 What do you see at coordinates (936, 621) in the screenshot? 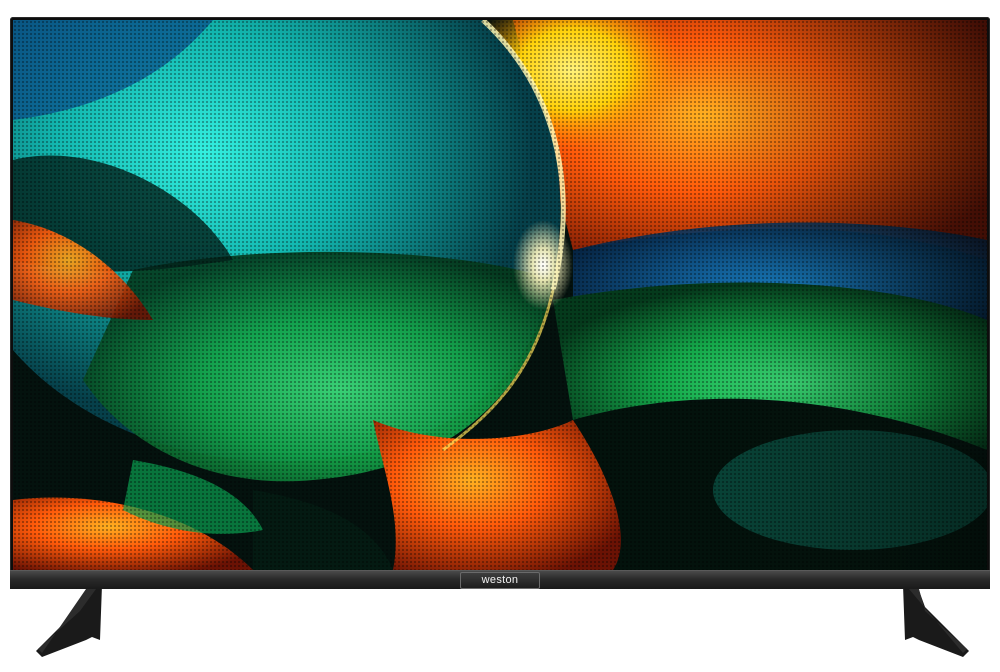
I see `right-stand-leg` at bounding box center [936, 621].